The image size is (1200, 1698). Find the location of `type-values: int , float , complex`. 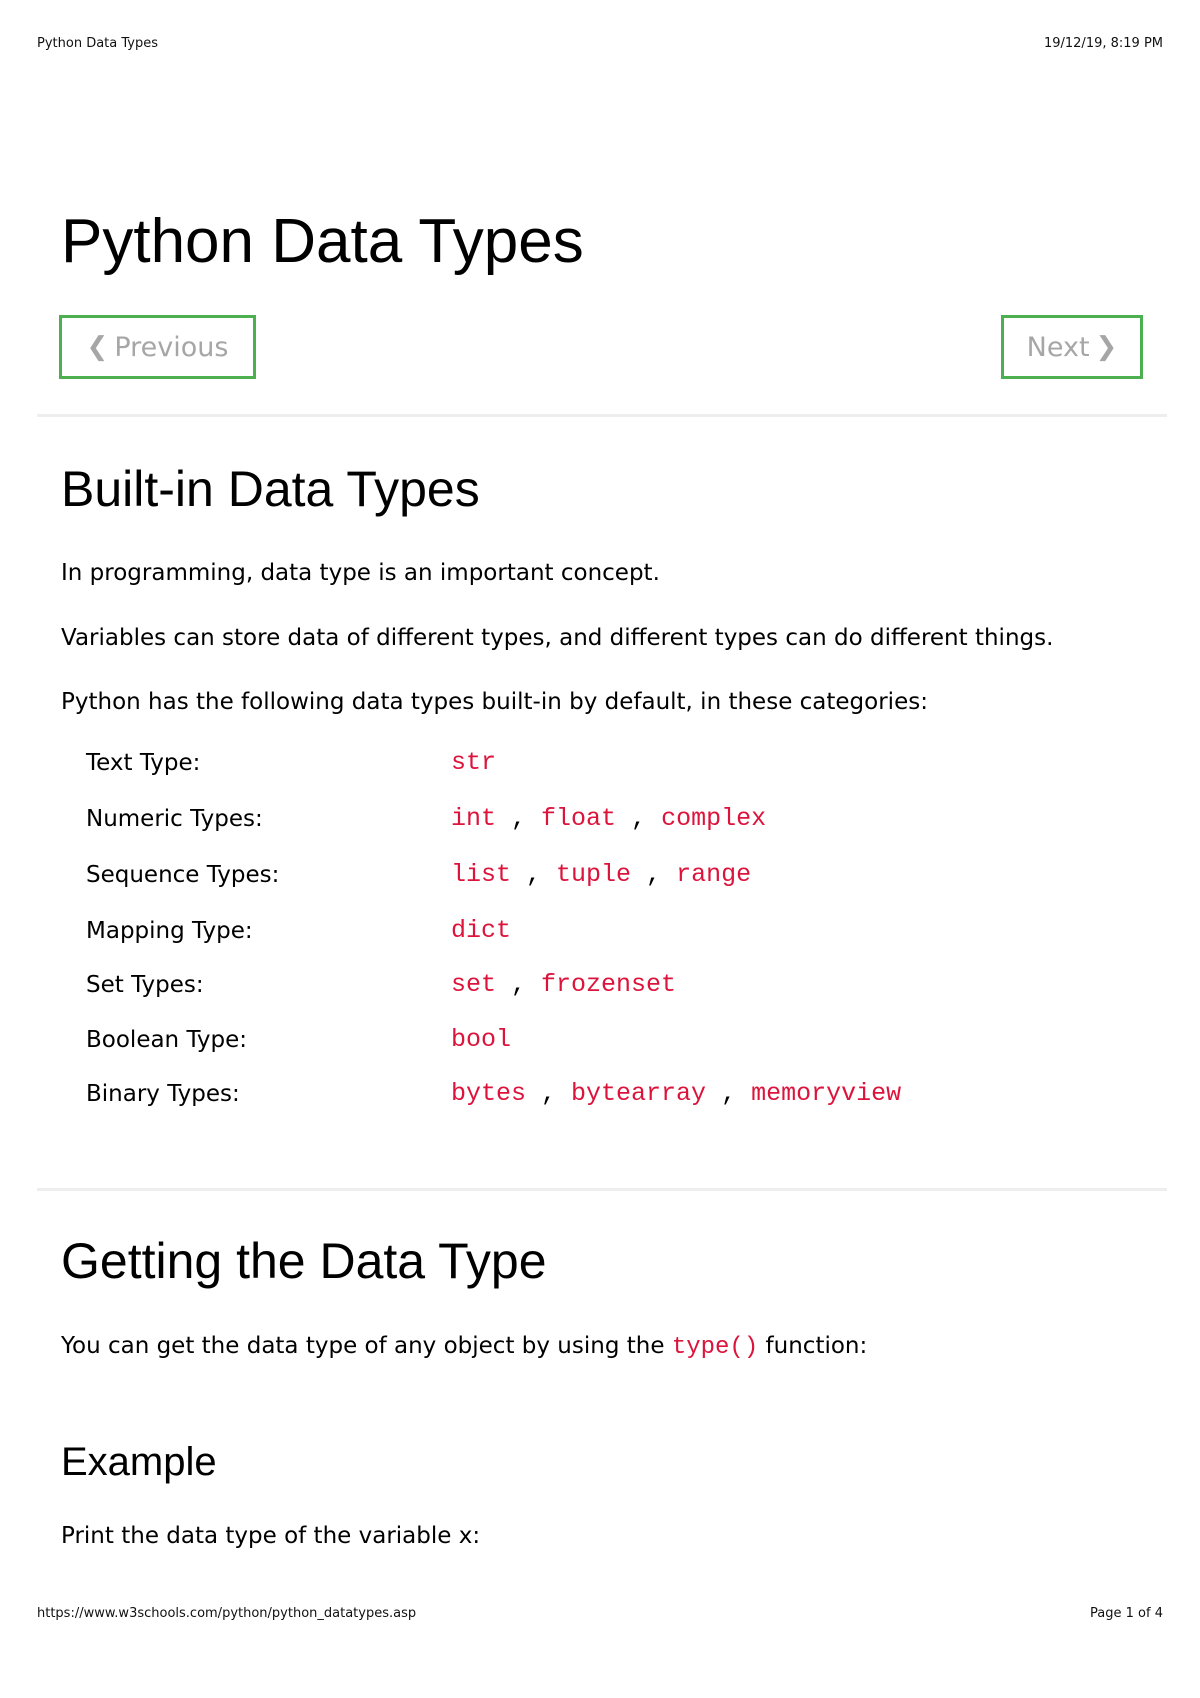

type-values: int , float , complex is located at coordinates (608, 818).